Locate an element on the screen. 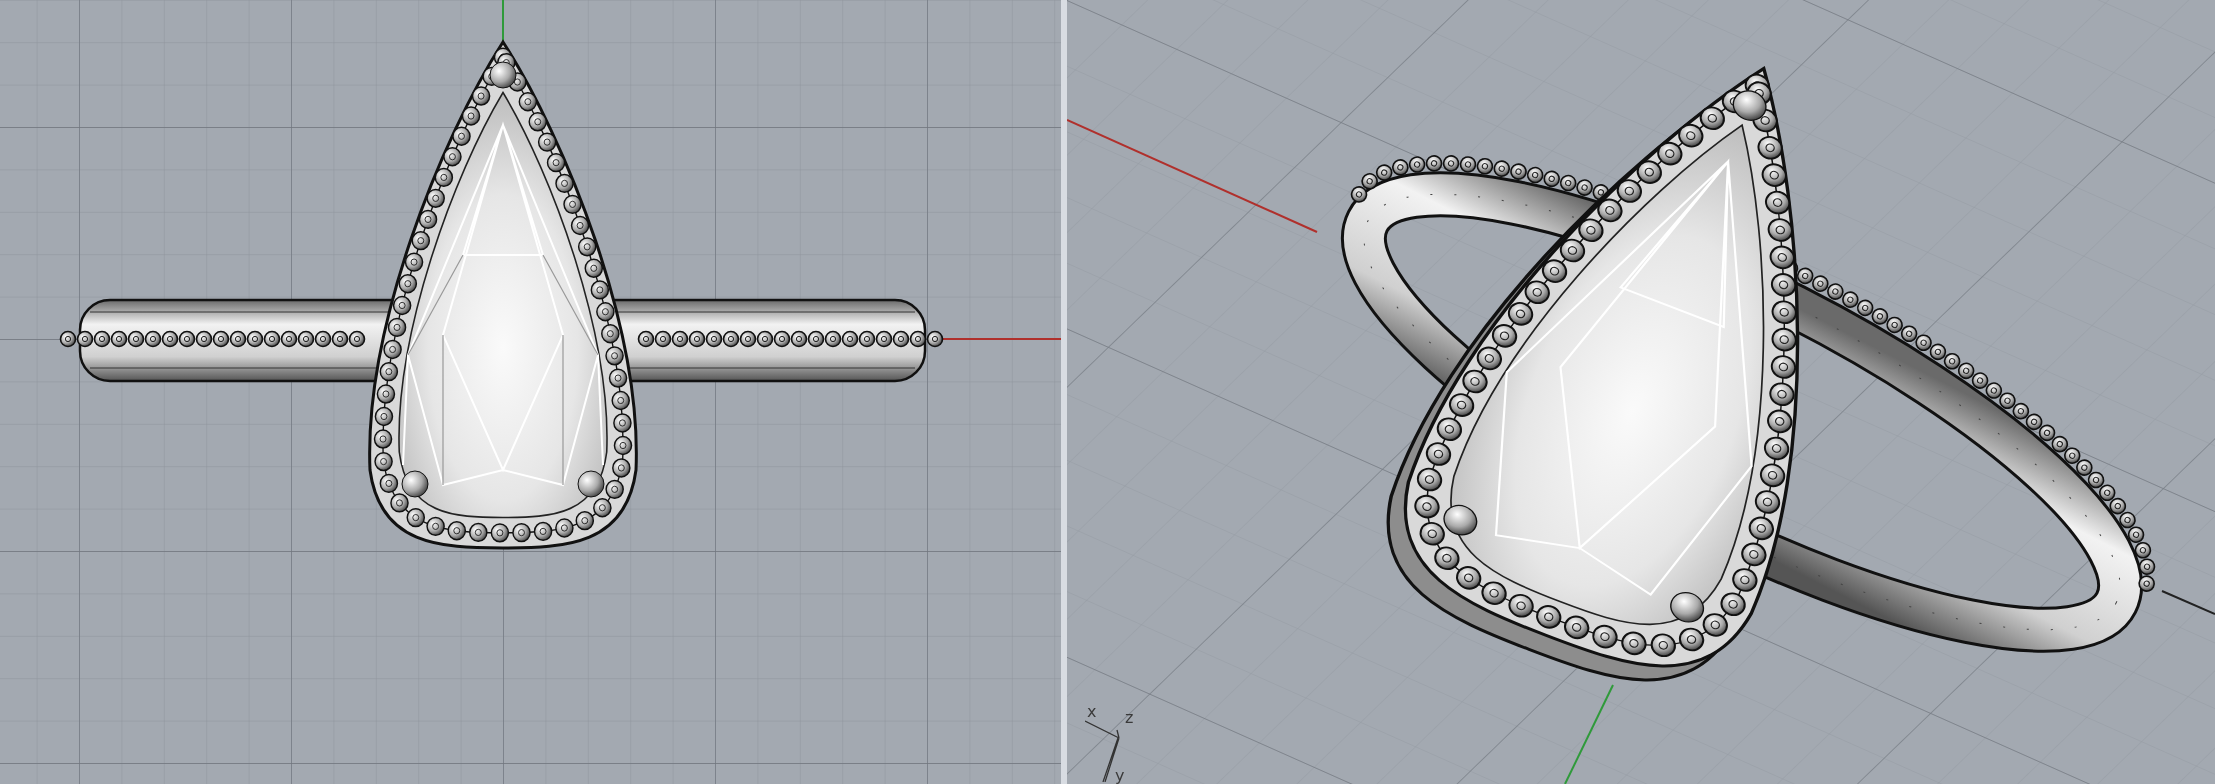  axis-label: x is located at coordinates (1092, 712).